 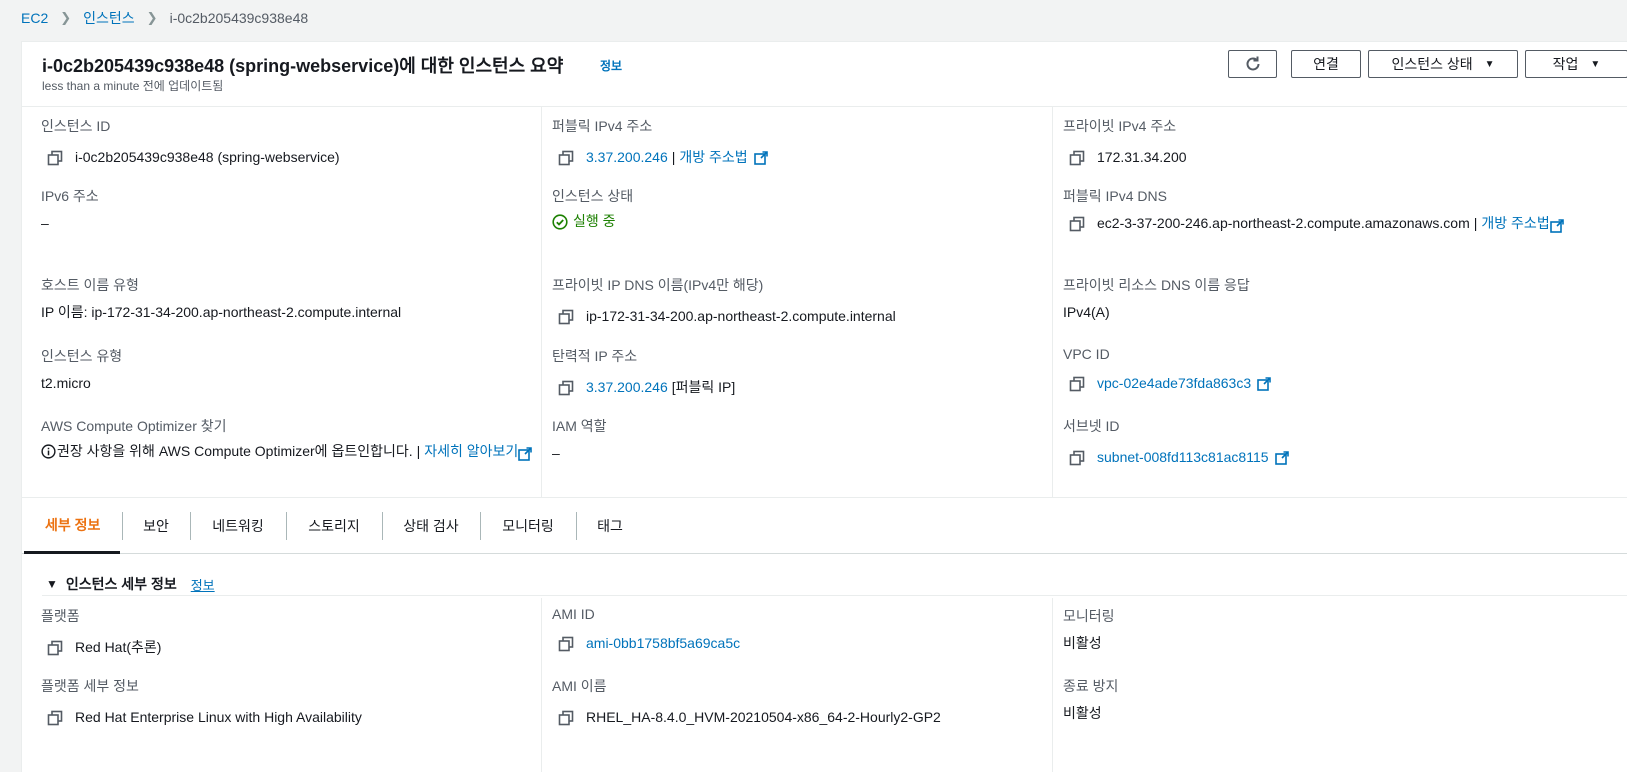 What do you see at coordinates (593, 196) in the screenshot?
I see `field-label: 인스턴스 상태` at bounding box center [593, 196].